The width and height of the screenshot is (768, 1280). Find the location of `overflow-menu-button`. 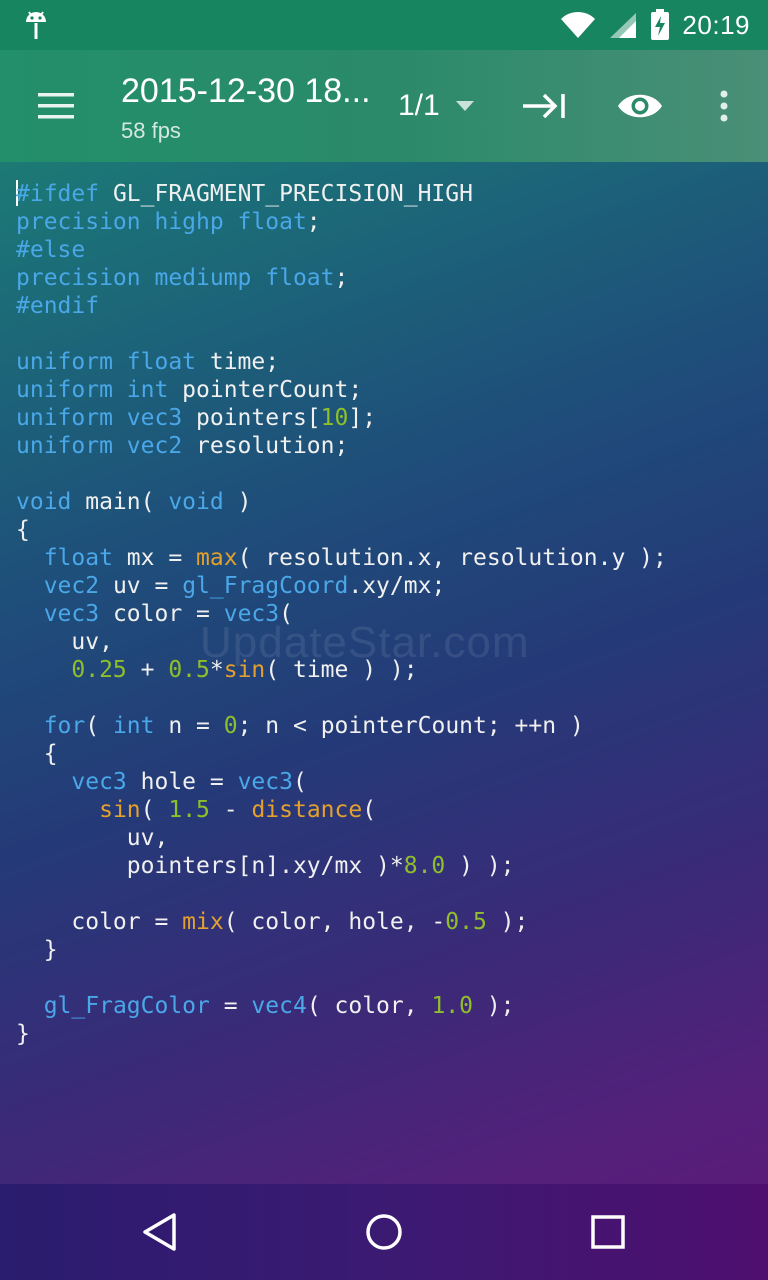

overflow-menu-button is located at coordinates (724, 106).